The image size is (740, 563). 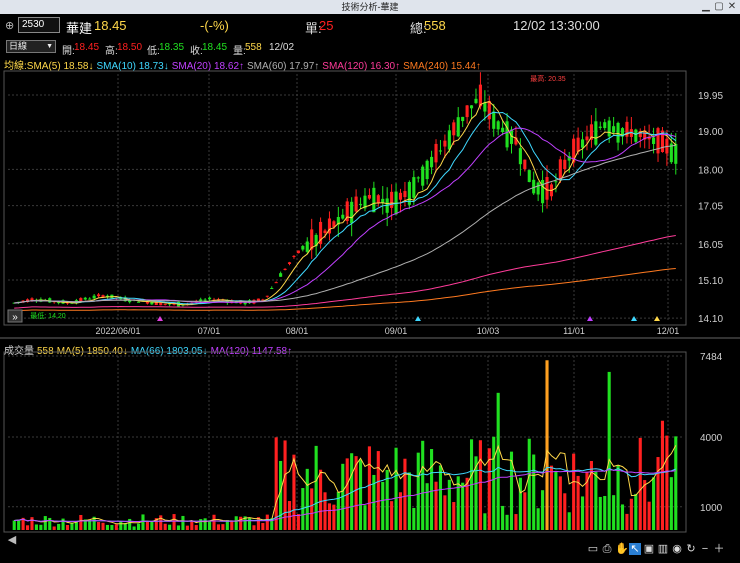 What do you see at coordinates (488, 331) in the screenshot?
I see `date-tick-label: 10/03` at bounding box center [488, 331].